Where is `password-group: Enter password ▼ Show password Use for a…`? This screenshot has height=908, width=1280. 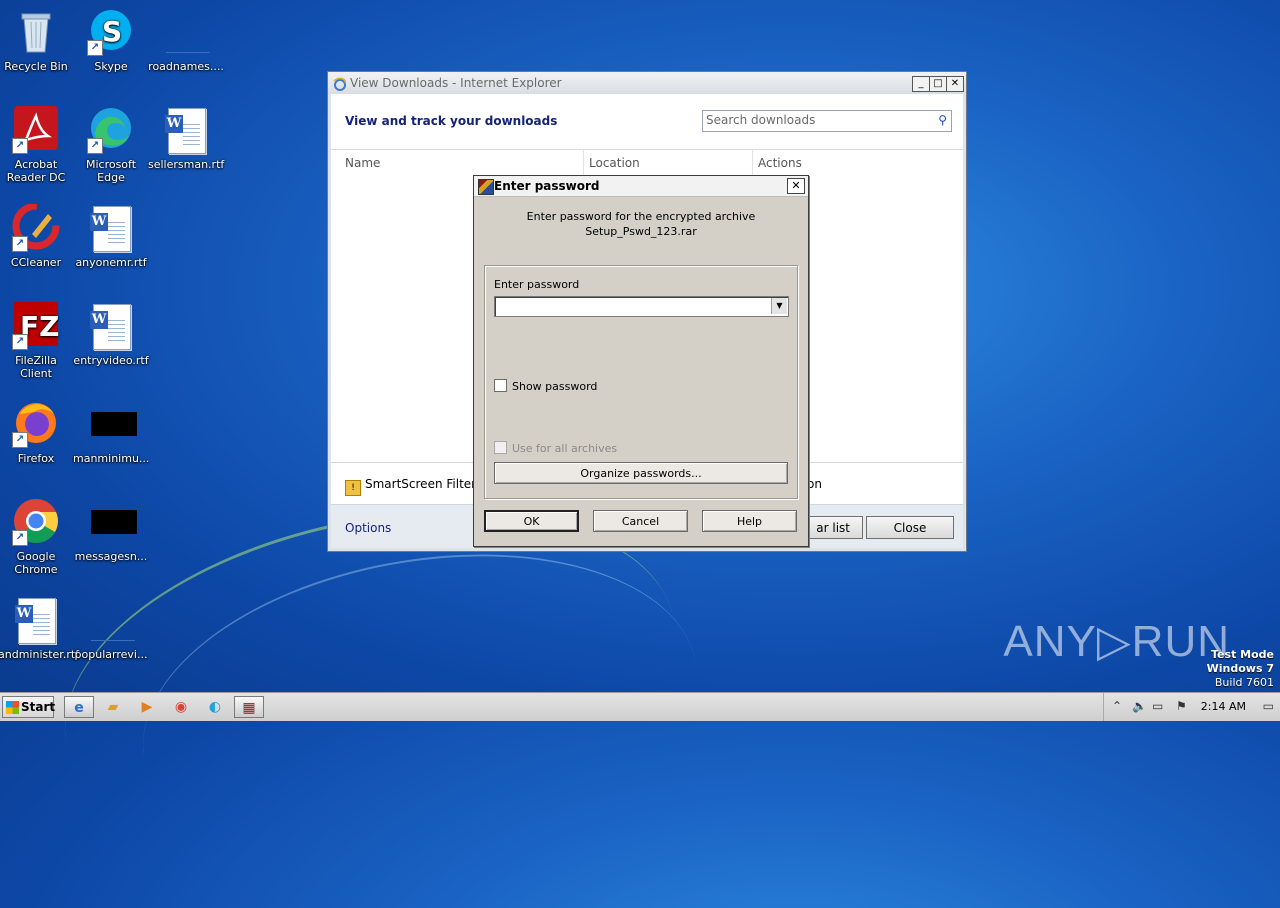 password-group: Enter password ▼ Show password Use for a… is located at coordinates (641, 382).